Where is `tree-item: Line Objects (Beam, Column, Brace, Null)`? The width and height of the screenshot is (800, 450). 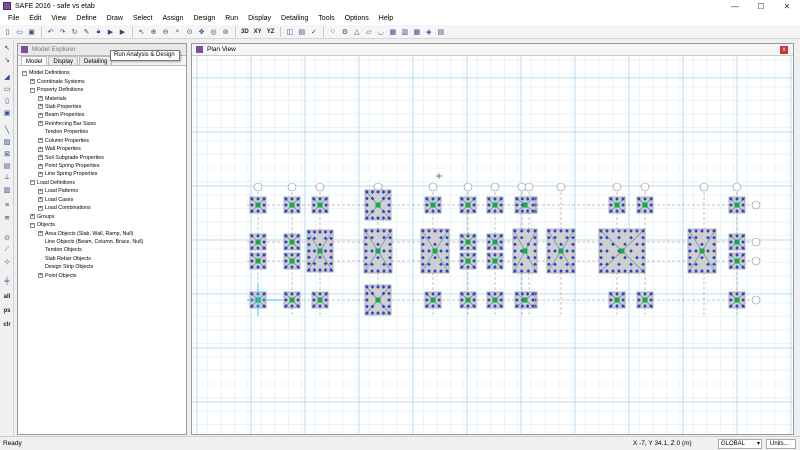 tree-item: Line Objects (Beam, Column, Brace, Null) is located at coordinates (102, 242).